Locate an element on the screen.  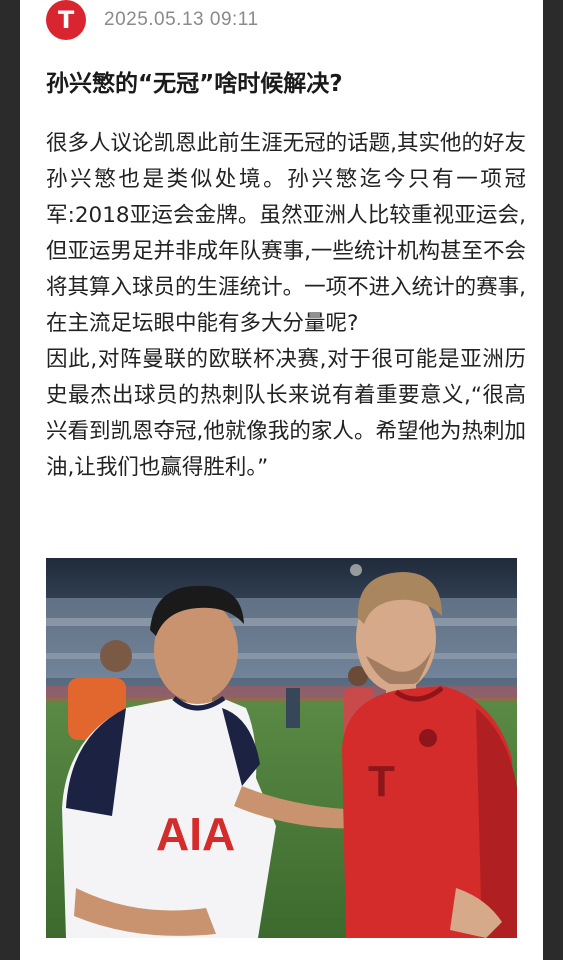
article-title: 孙兴慜的“无冠”啥时候解决? is located at coordinates (194, 84).